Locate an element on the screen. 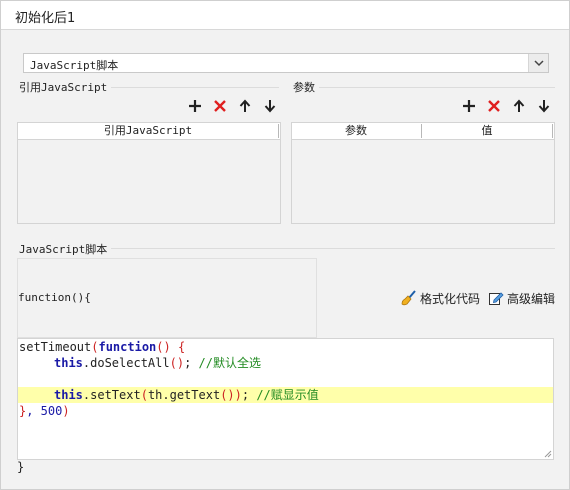  code-token: ()) is located at coordinates (231, 395).